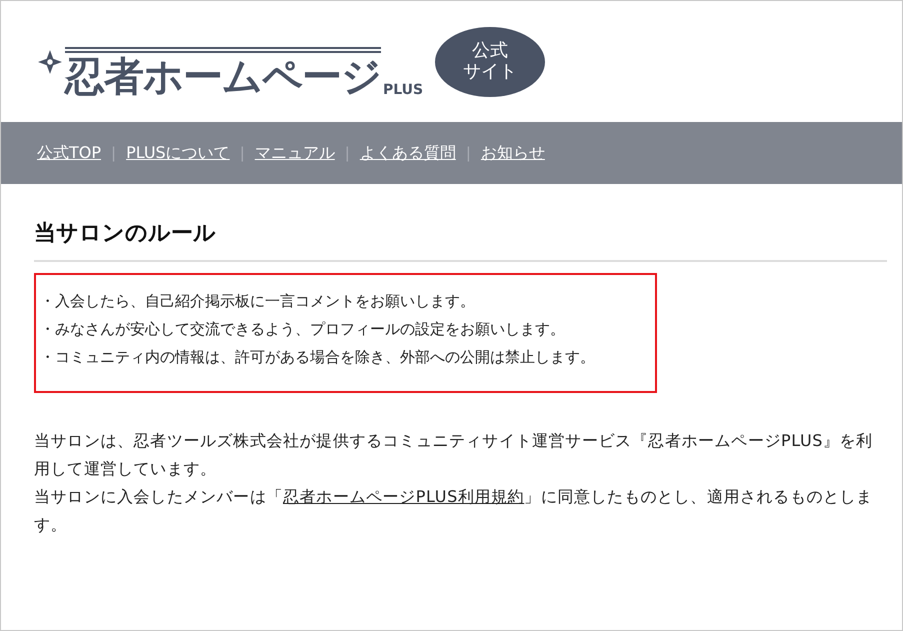 The width and height of the screenshot is (903, 631). Describe the element at coordinates (318, 357) in the screenshot. I see `rule-text: ・コミュニティ内の情報は、許可がある場合を除き、外部への公開は禁止します。` at that location.